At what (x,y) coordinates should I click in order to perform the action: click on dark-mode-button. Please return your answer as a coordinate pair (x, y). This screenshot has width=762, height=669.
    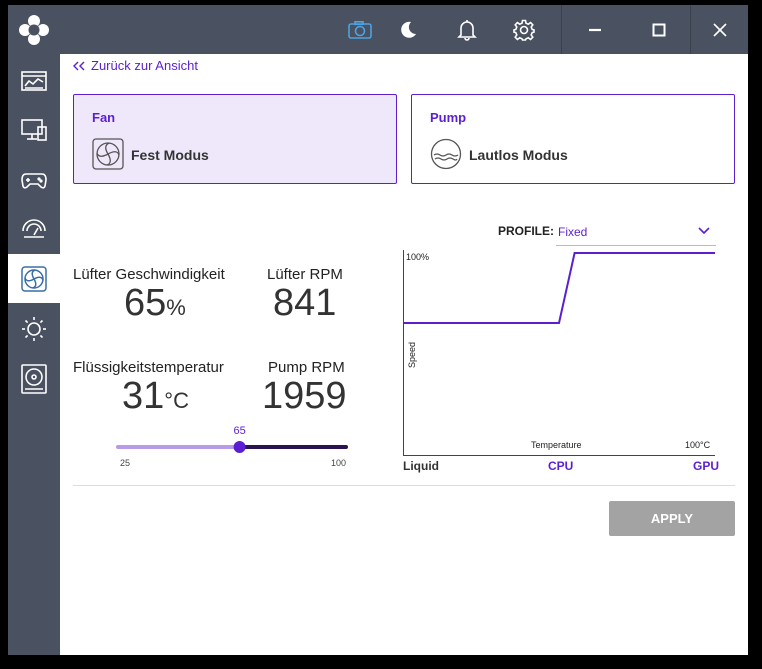
    Looking at the image, I should click on (408, 29).